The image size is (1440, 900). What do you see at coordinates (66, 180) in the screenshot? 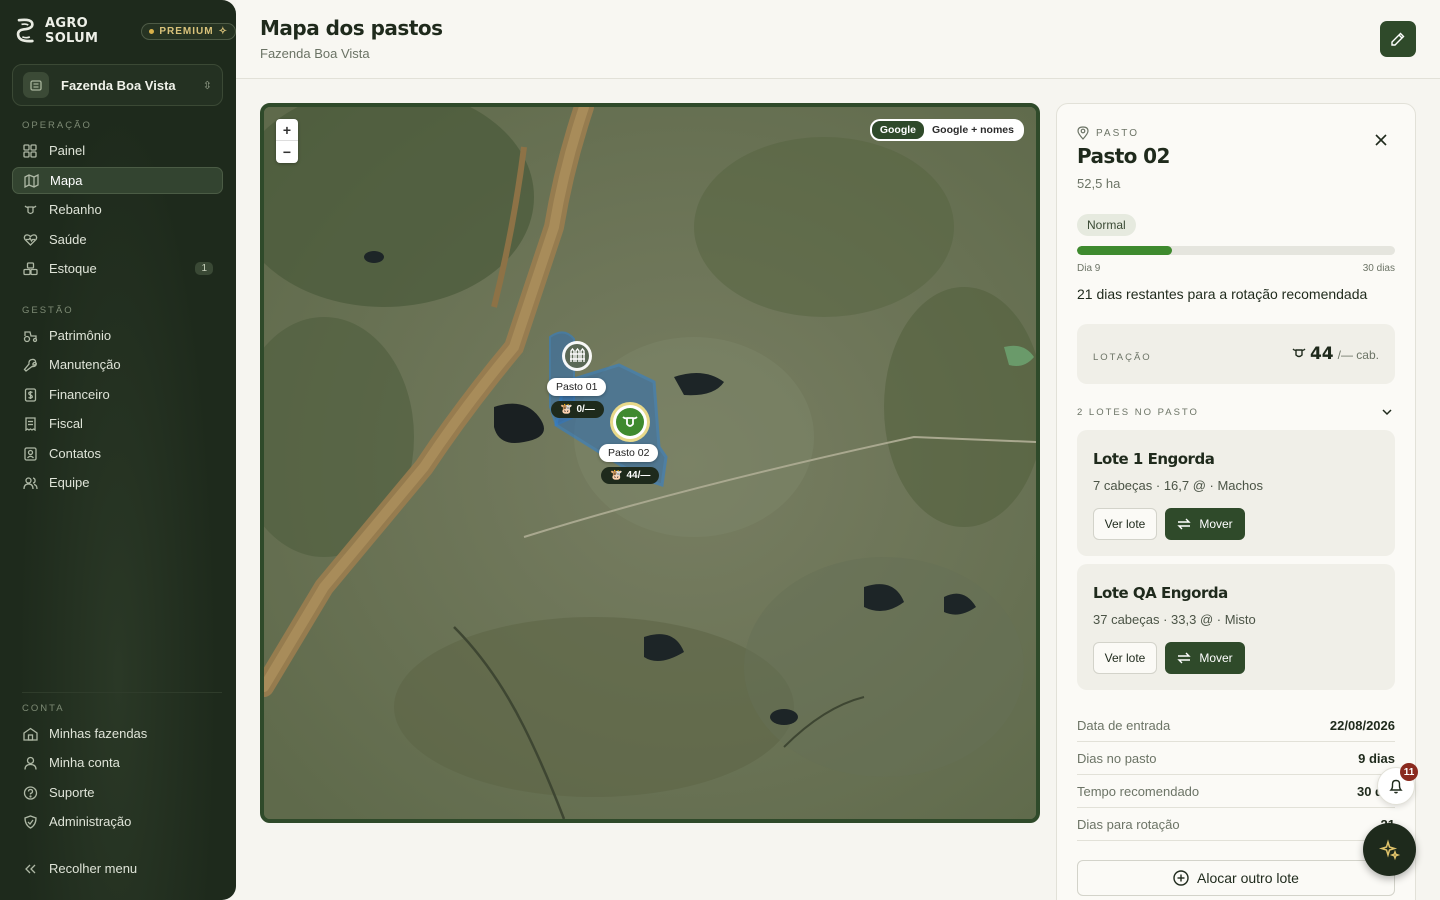
I see `sidebar-item-label: Mapa` at bounding box center [66, 180].